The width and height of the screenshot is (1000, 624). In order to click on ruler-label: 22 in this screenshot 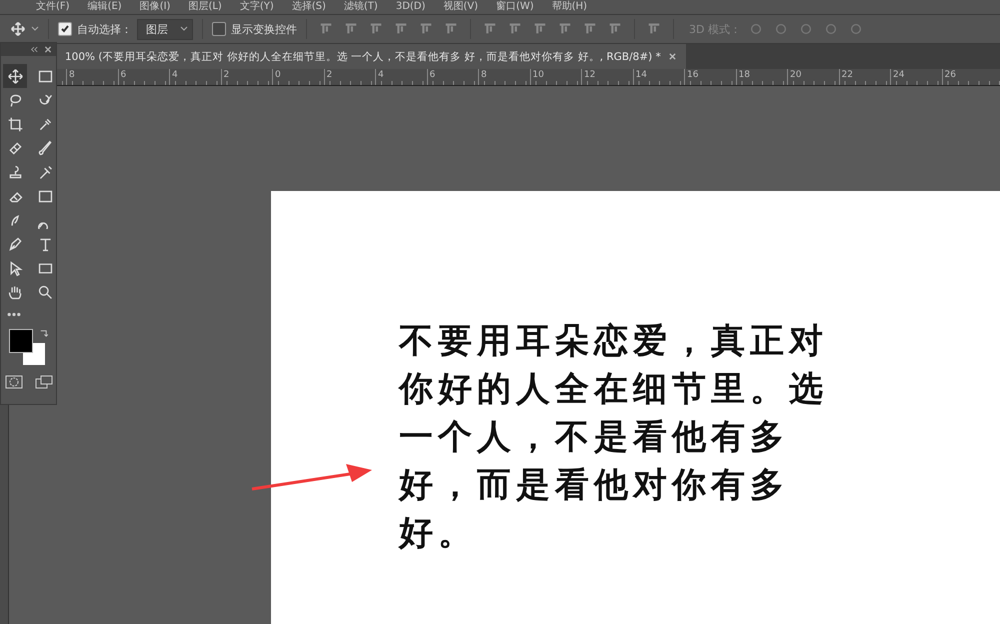, I will do `click(864, 77)`.